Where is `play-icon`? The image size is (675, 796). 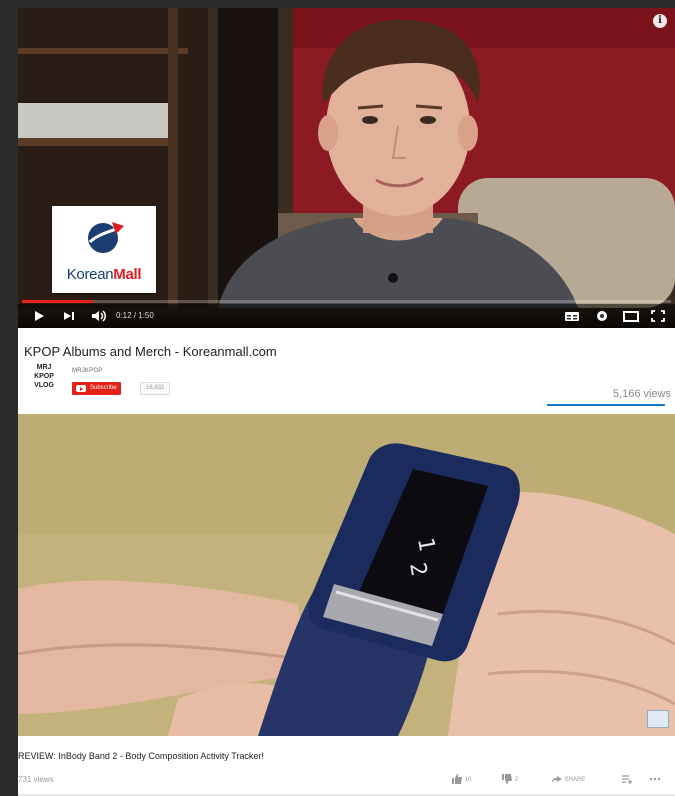
play-icon is located at coordinates (39, 316).